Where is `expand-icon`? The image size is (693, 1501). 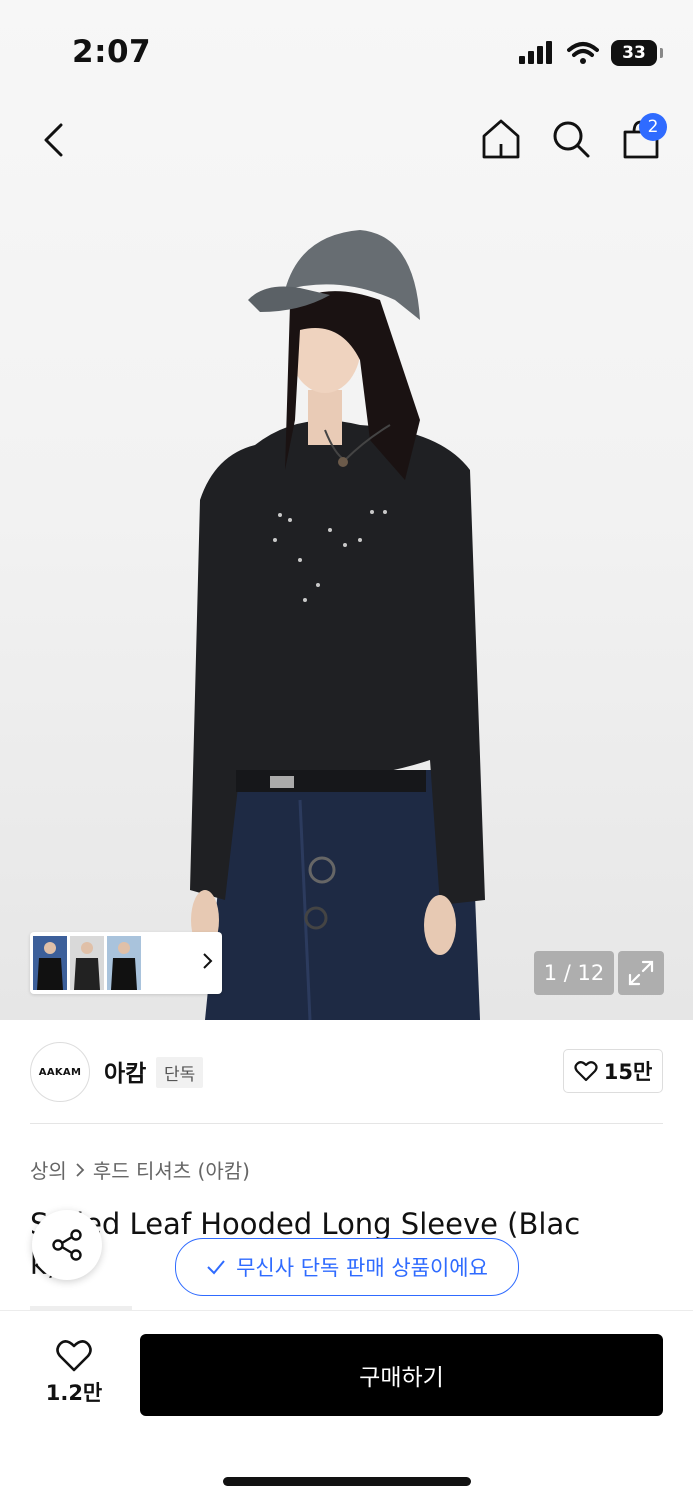
expand-icon is located at coordinates (641, 973).